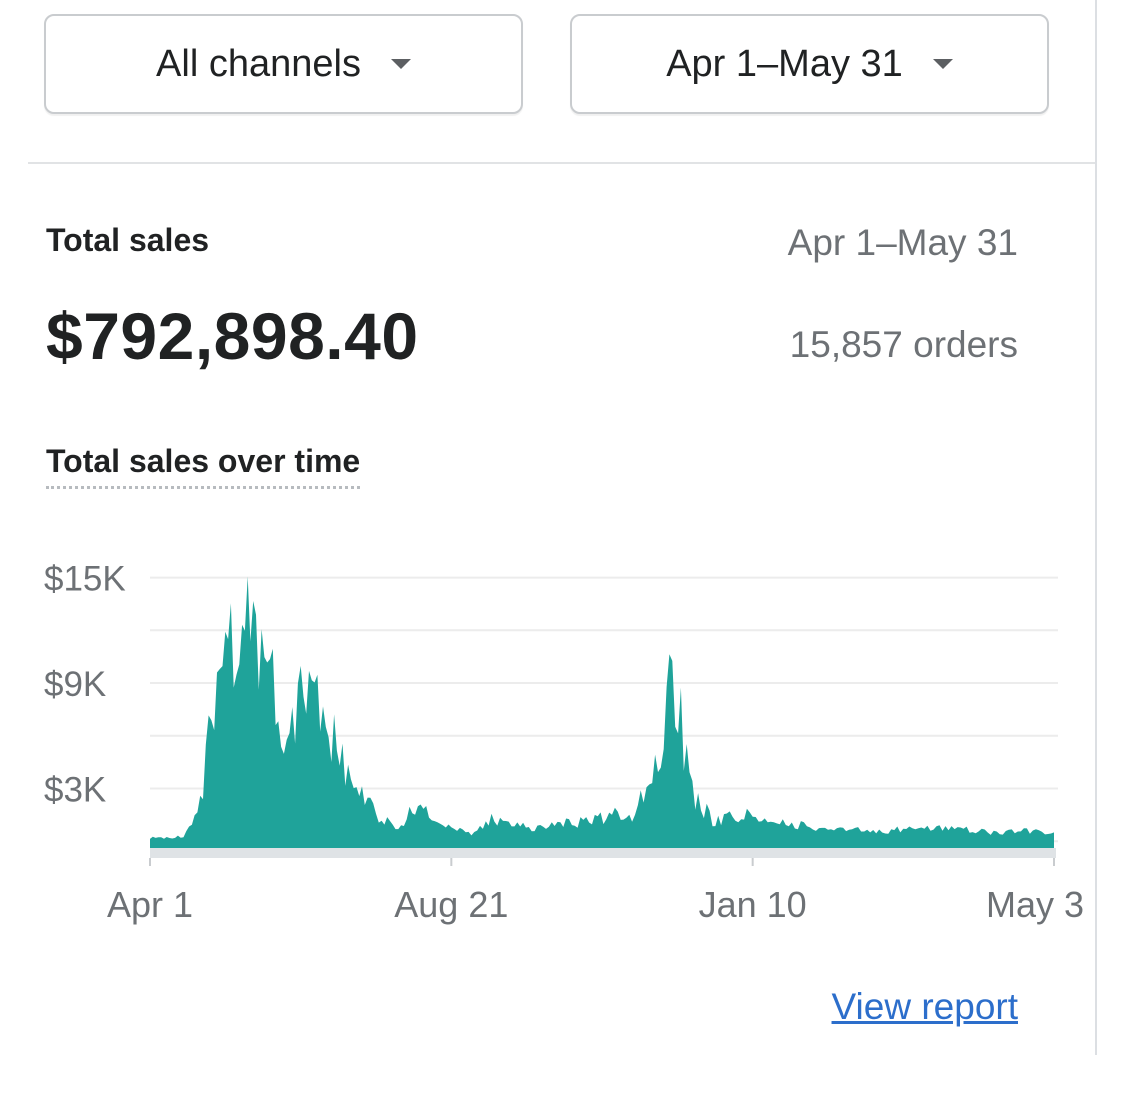 The width and height of the screenshot is (1130, 1113). Describe the element at coordinates (75, 684) in the screenshot. I see `y-tick-label: $9K` at that location.